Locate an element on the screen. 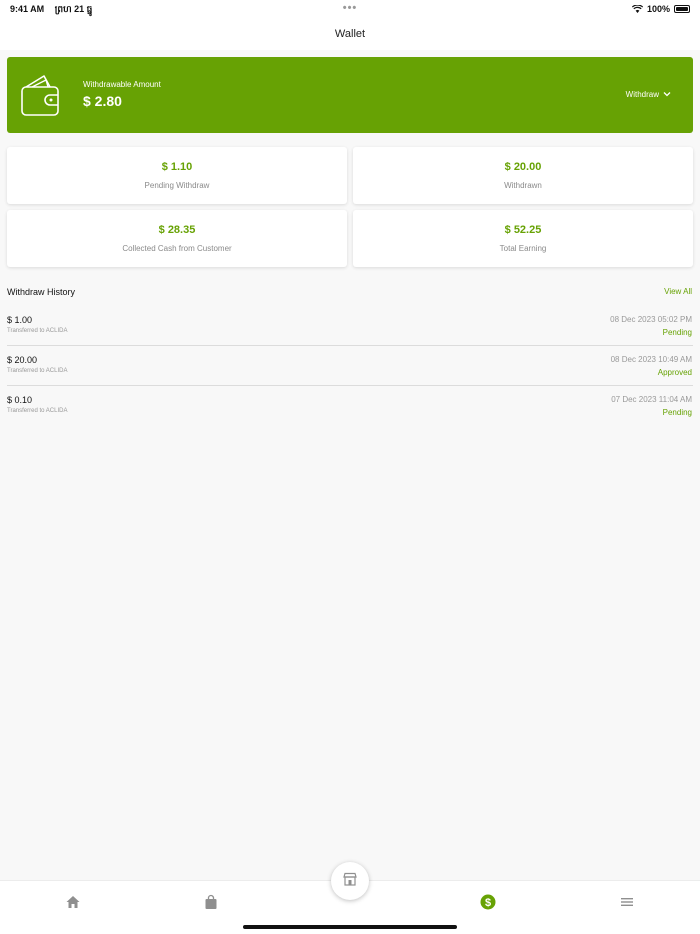 This screenshot has width=700, height=934. history-date: 08 Dec 2023 05:02 PM is located at coordinates (651, 319).